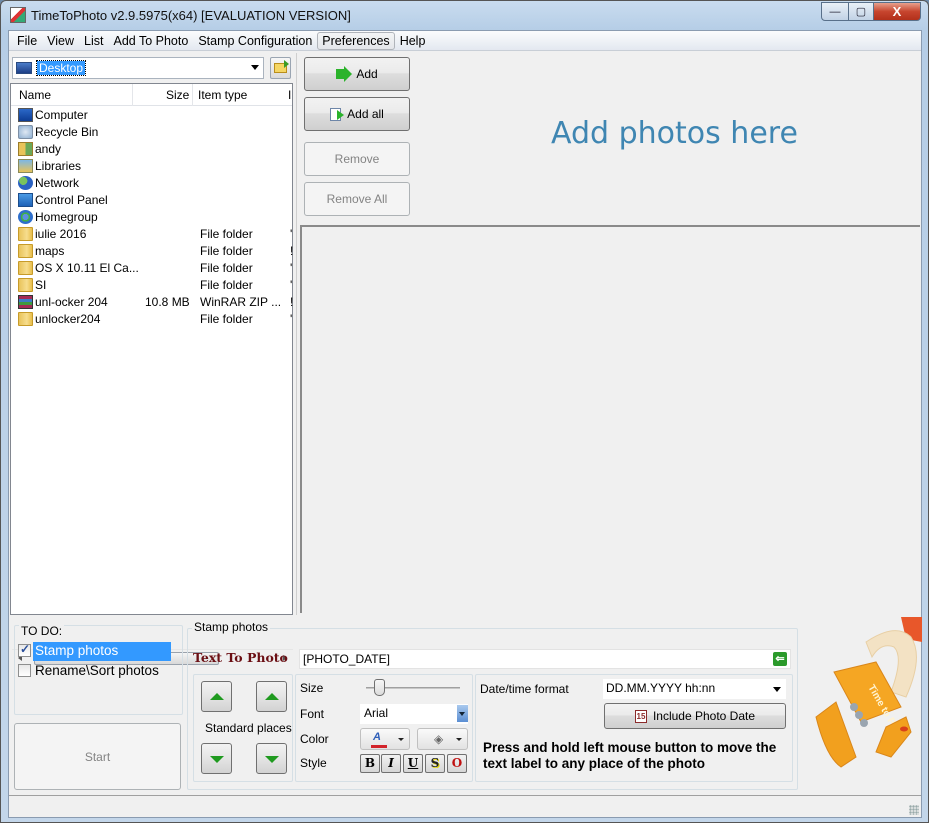 Image resolution: width=929 pixels, height=823 pixels. I want to click on place-bottom-right-button, so click(271, 758).